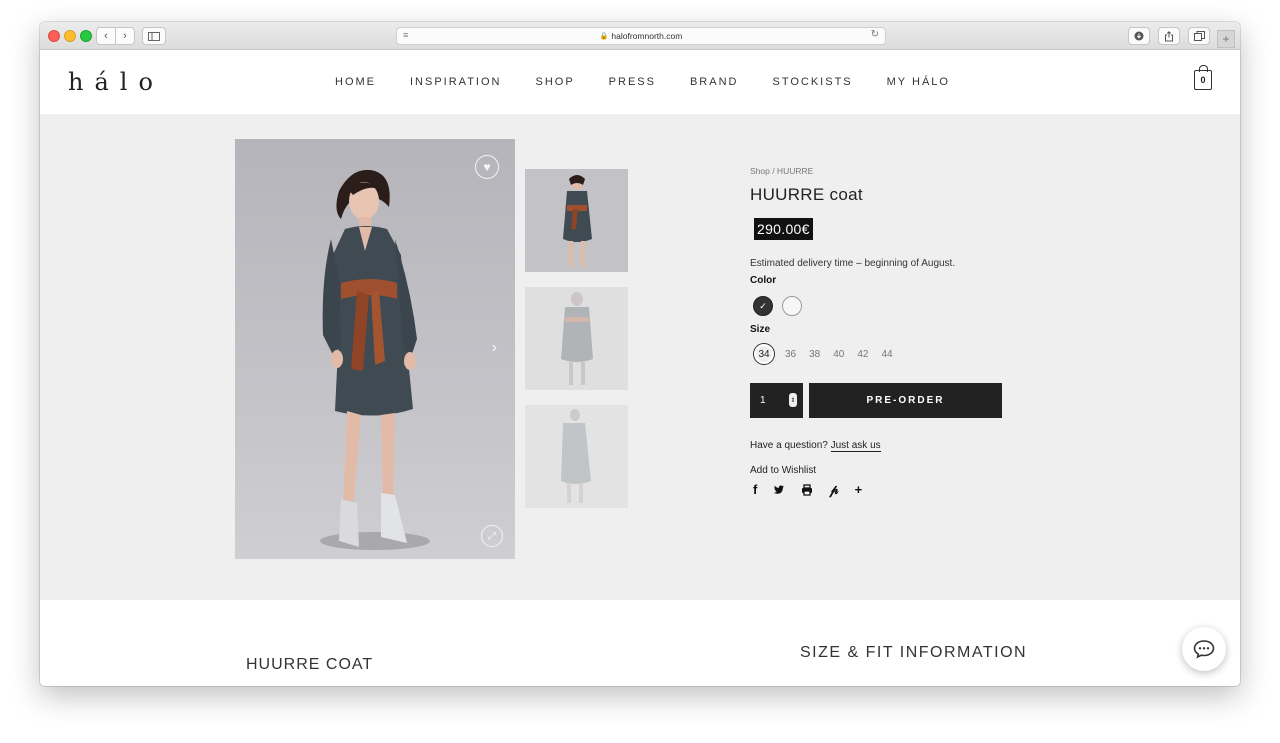 The height and width of the screenshot is (743, 1280). Describe the element at coordinates (855, 446) in the screenshot. I see `ask-us-link: Just ask us` at that location.